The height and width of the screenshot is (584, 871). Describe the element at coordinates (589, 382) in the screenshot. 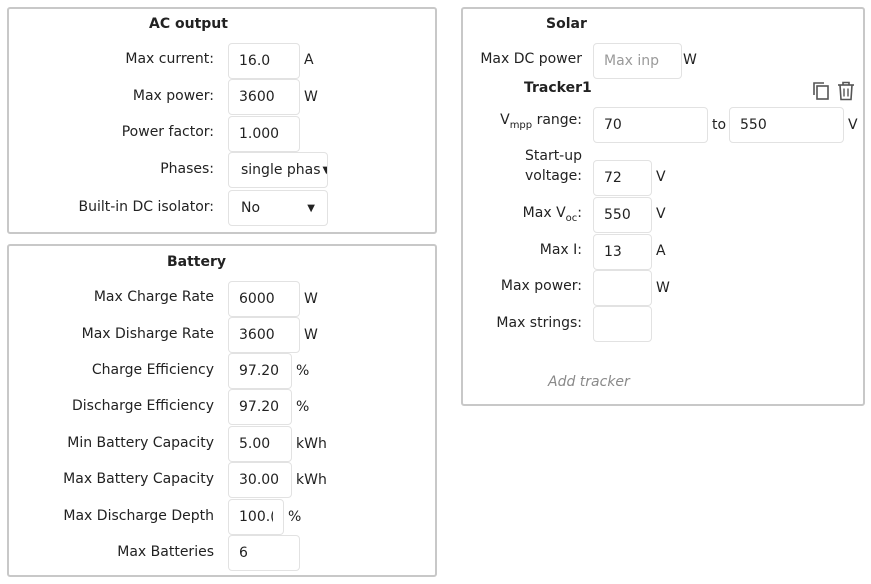

I see `add-tracker-button: Add tracker` at that location.